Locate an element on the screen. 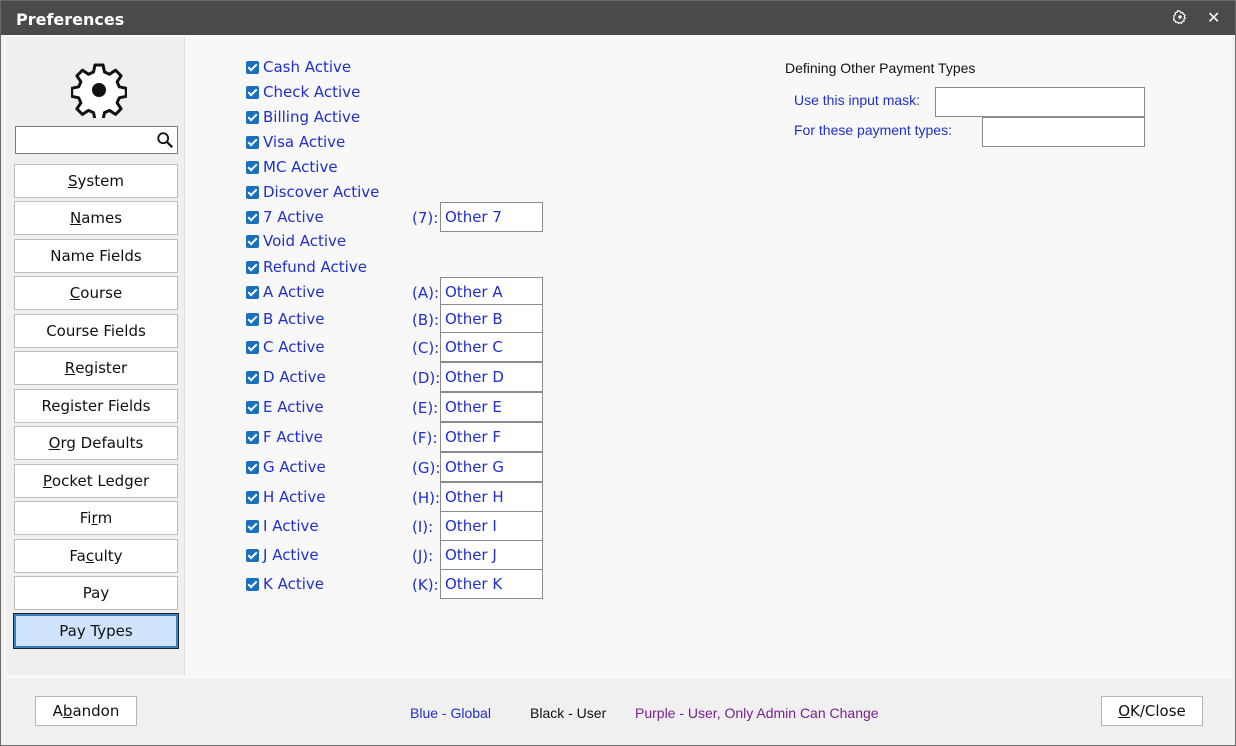 This screenshot has height=746, width=1236. other-name-input: Other A is located at coordinates (491, 292).